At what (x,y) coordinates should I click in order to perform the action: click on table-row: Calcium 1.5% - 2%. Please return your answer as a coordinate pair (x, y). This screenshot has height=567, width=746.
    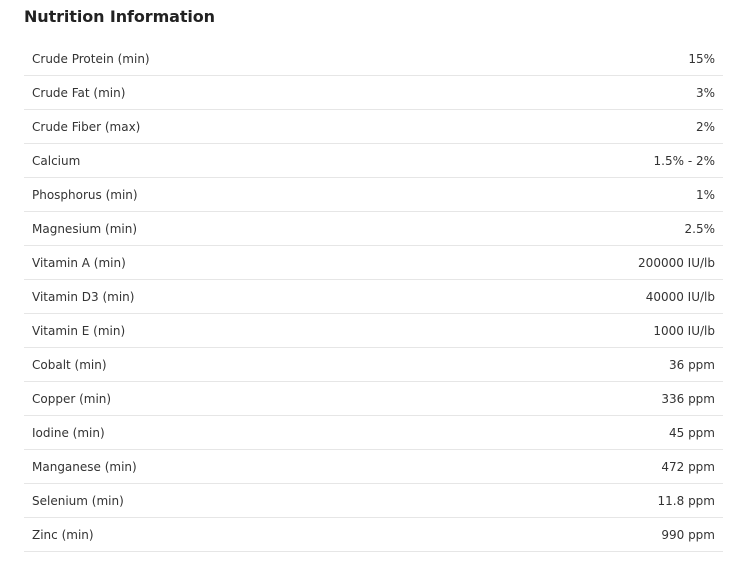
    Looking at the image, I should click on (373, 161).